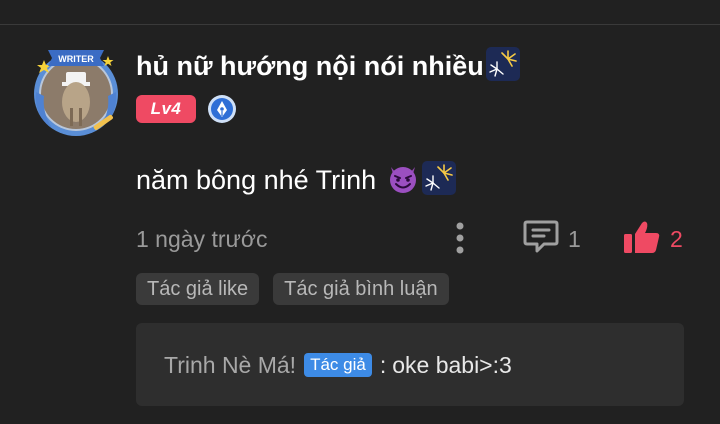  Describe the element at coordinates (460, 238) in the screenshot. I see `more-options-icon` at that location.